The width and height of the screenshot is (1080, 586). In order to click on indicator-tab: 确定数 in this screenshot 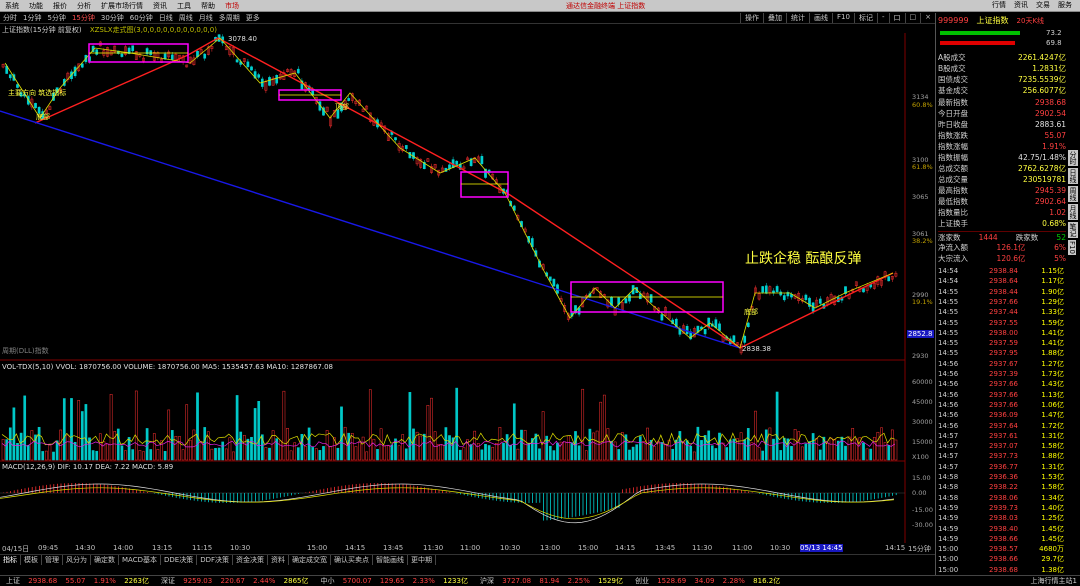, I will do `click(105, 559)`.